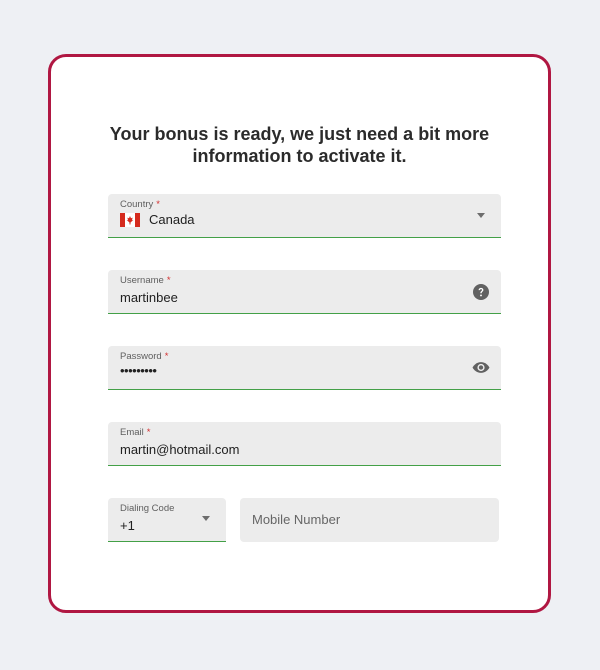  What do you see at coordinates (481, 292) in the screenshot?
I see `question-circle-icon` at bounding box center [481, 292].